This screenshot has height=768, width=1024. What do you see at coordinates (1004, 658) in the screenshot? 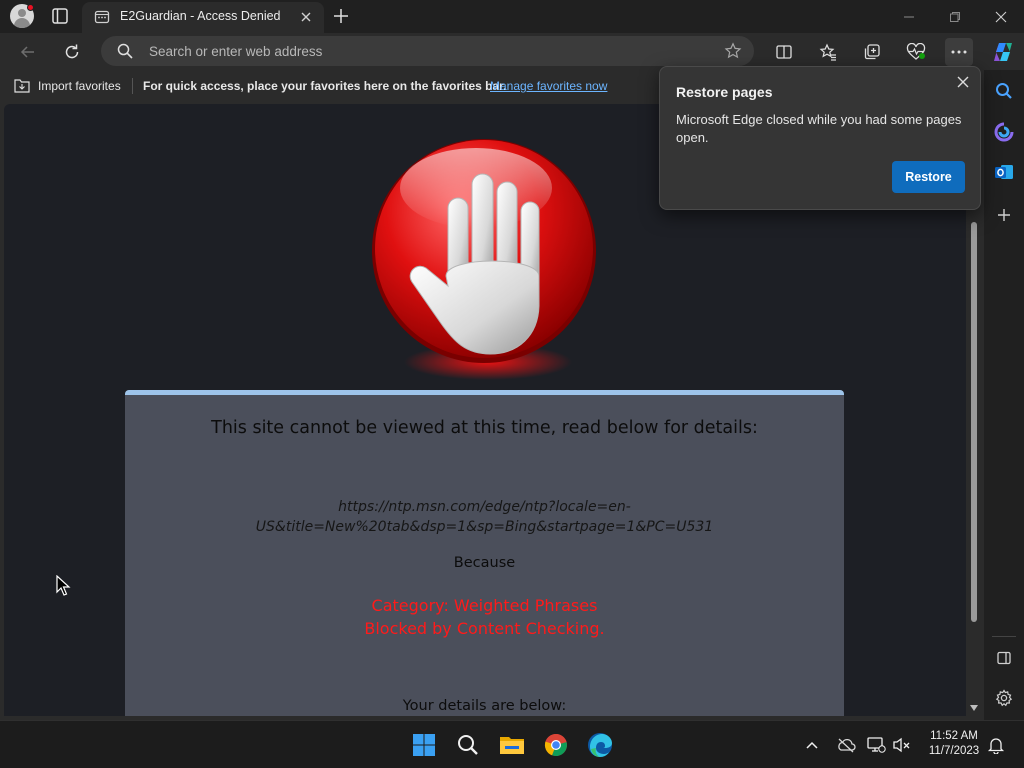
I see `hide-sidebar-icon` at bounding box center [1004, 658].